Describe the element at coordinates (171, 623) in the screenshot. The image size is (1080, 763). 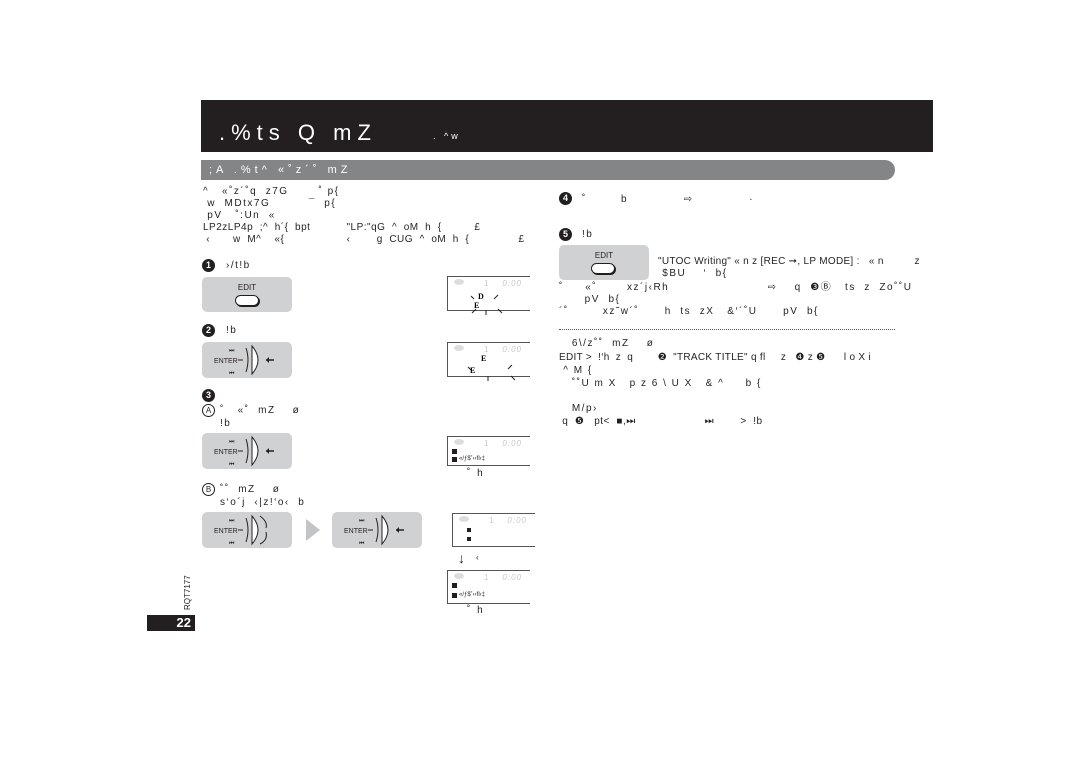
I see `page-number: 22` at that location.